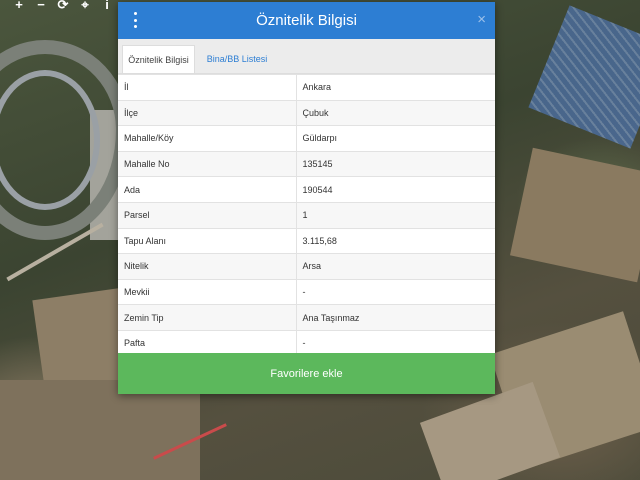 Image resolution: width=640 pixels, height=480 pixels. I want to click on attribute-key: Parsel, so click(207, 215).